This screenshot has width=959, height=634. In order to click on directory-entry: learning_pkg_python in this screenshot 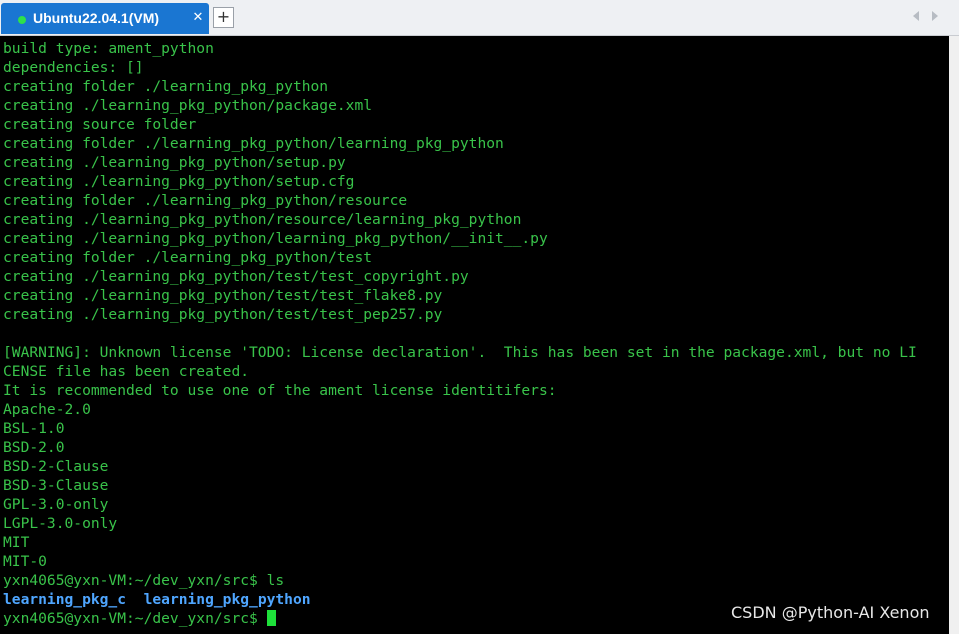, I will do `click(227, 599)`.